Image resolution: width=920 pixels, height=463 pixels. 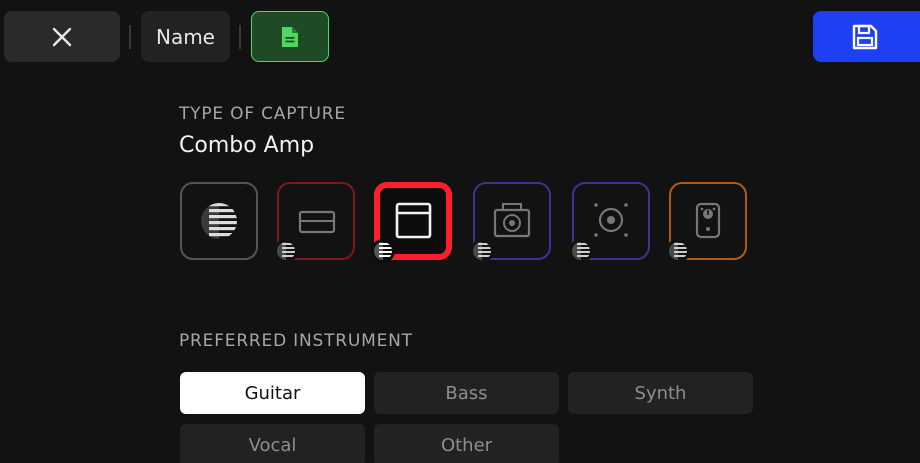 I want to click on capture-type-value: Combo Amp, so click(x=247, y=145).